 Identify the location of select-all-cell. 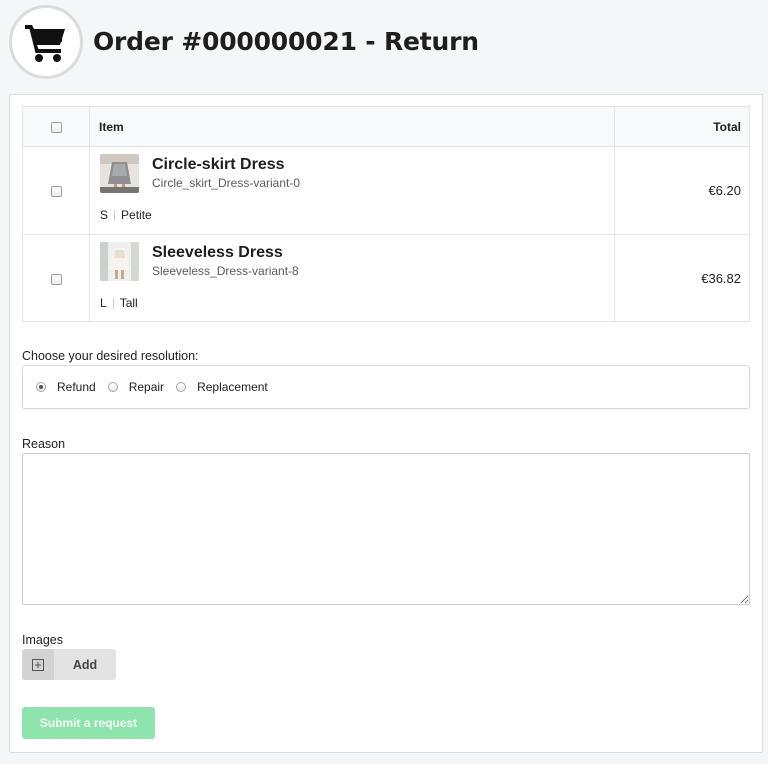
(56, 126).